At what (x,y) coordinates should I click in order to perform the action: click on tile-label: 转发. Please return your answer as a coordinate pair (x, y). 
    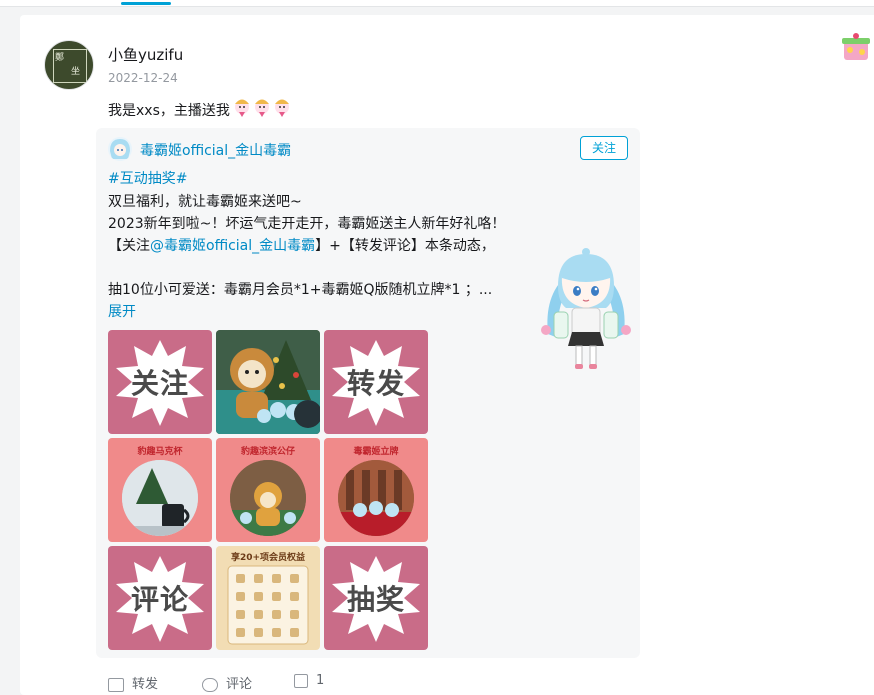
    Looking at the image, I should click on (375, 383).